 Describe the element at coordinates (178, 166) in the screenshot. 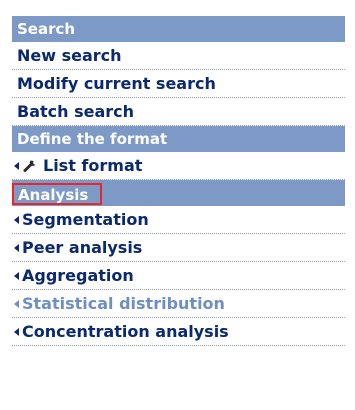

I see `menu-item-list-format: List format` at that location.